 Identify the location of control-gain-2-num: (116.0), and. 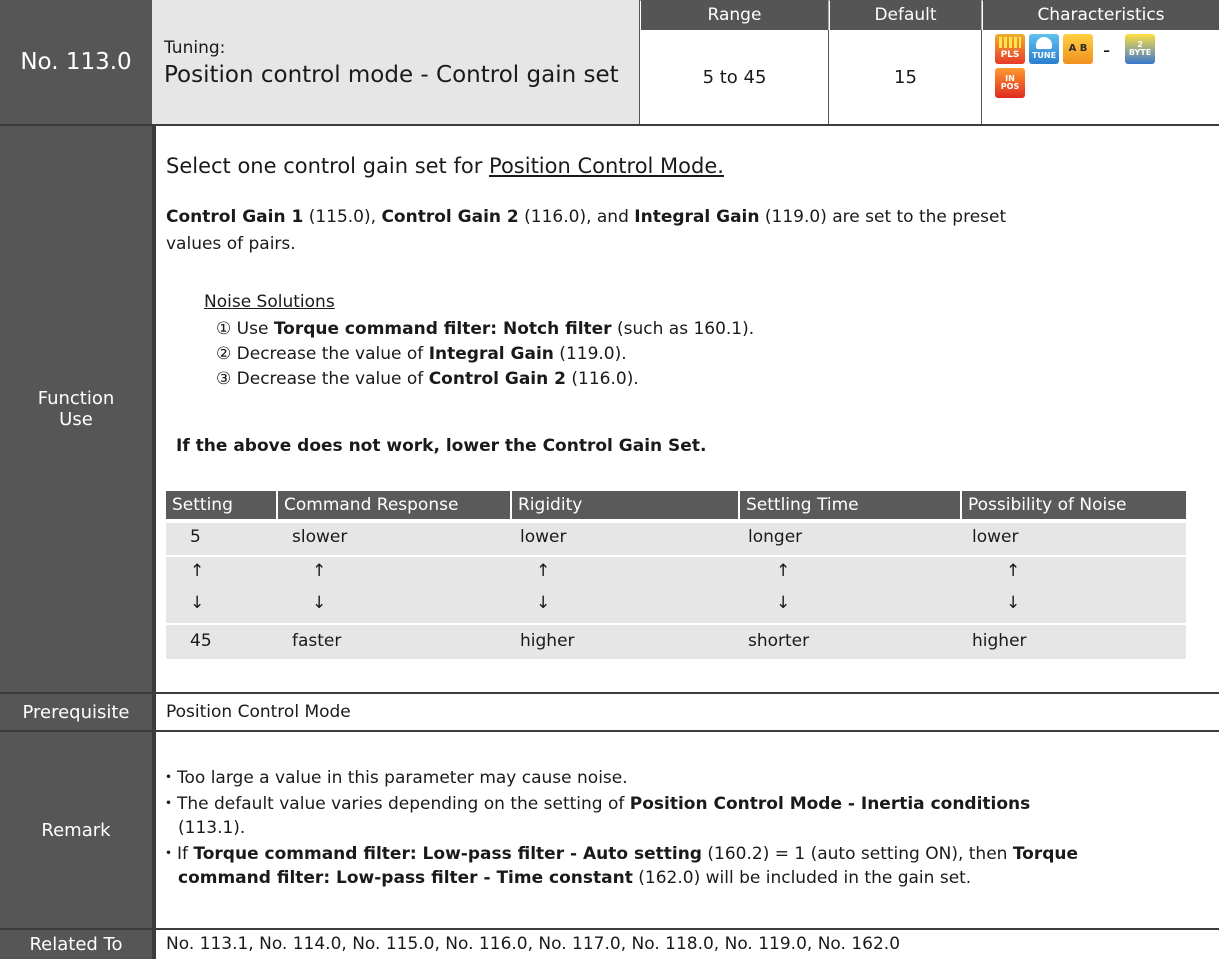
(576, 217).